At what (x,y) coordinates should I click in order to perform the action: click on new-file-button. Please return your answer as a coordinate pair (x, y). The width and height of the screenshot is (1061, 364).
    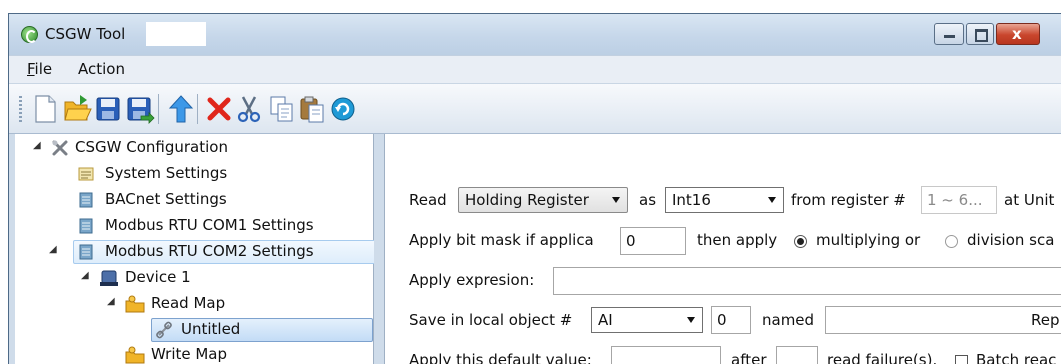
    Looking at the image, I should click on (45, 109).